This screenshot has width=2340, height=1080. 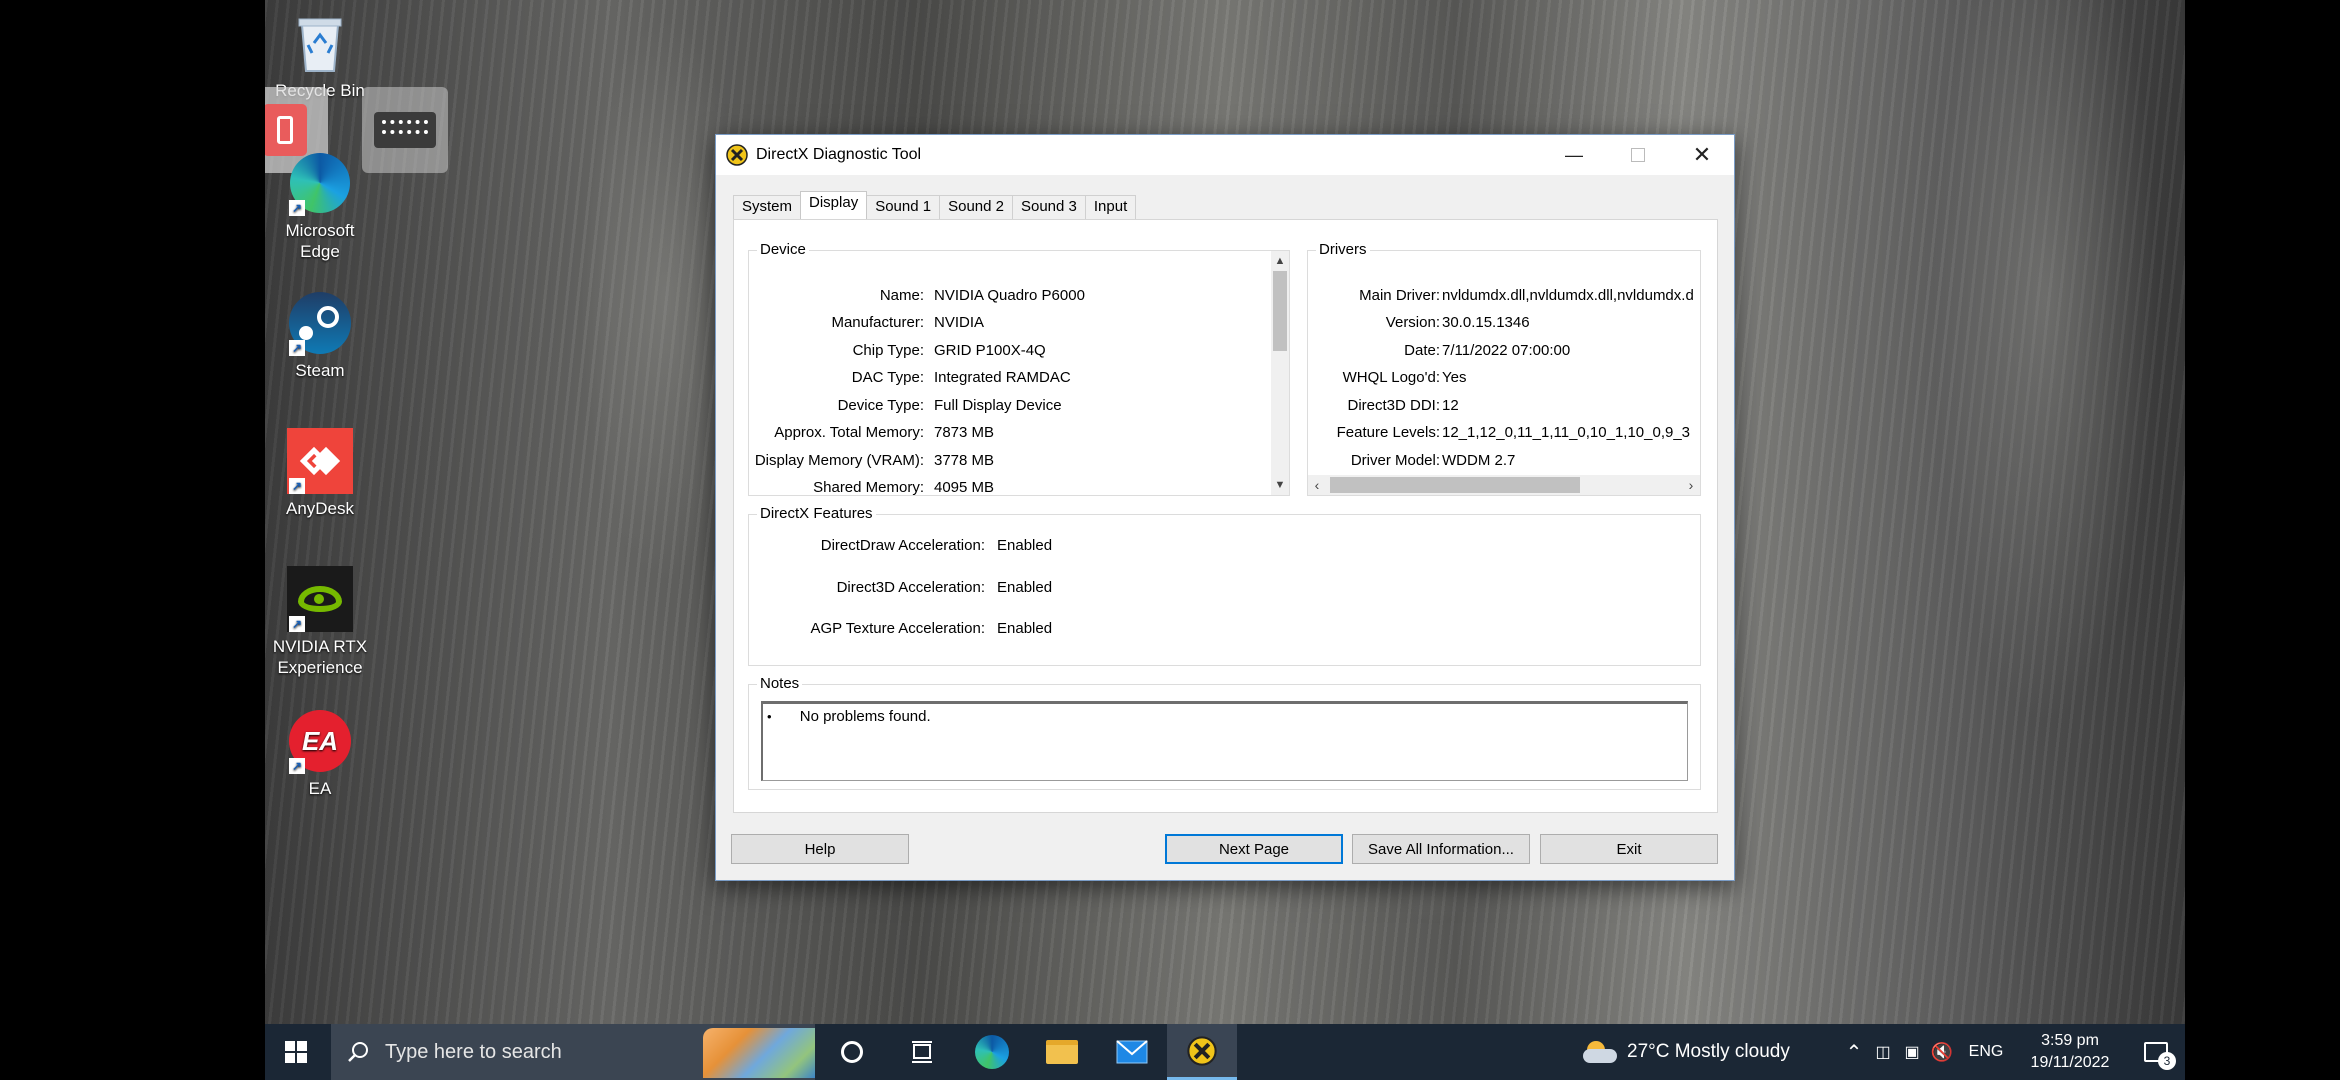 What do you see at coordinates (1854, 1052) in the screenshot?
I see `show-hidden-icons-button: ⌃` at bounding box center [1854, 1052].